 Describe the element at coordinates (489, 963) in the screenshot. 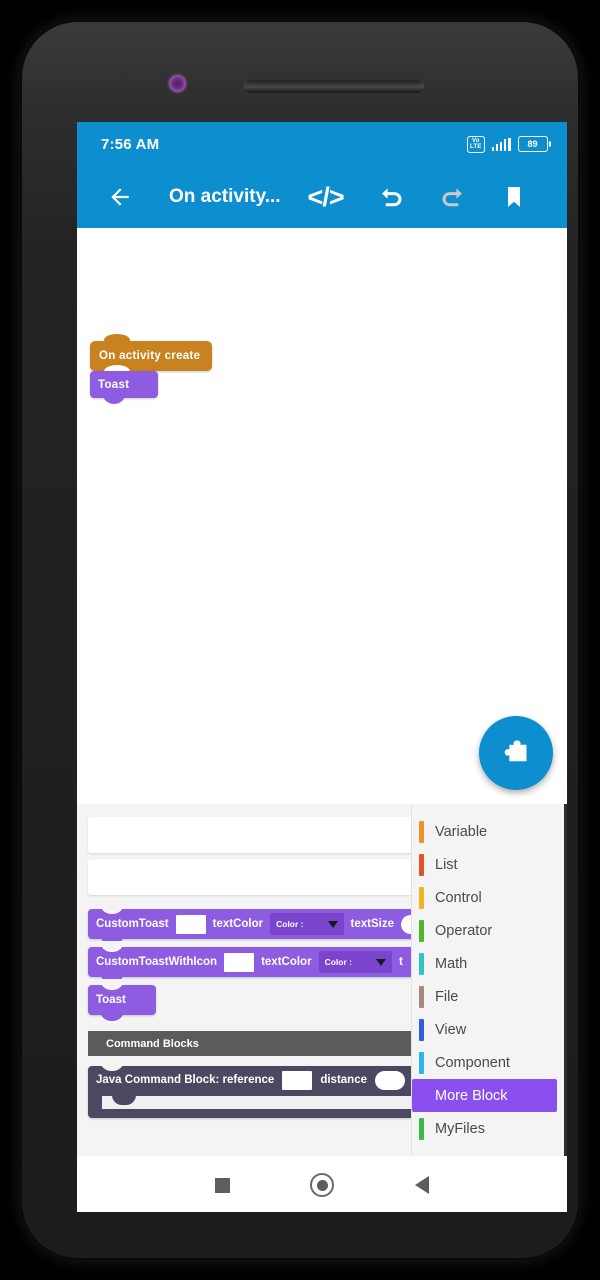

I see `category-item-math: Math` at that location.